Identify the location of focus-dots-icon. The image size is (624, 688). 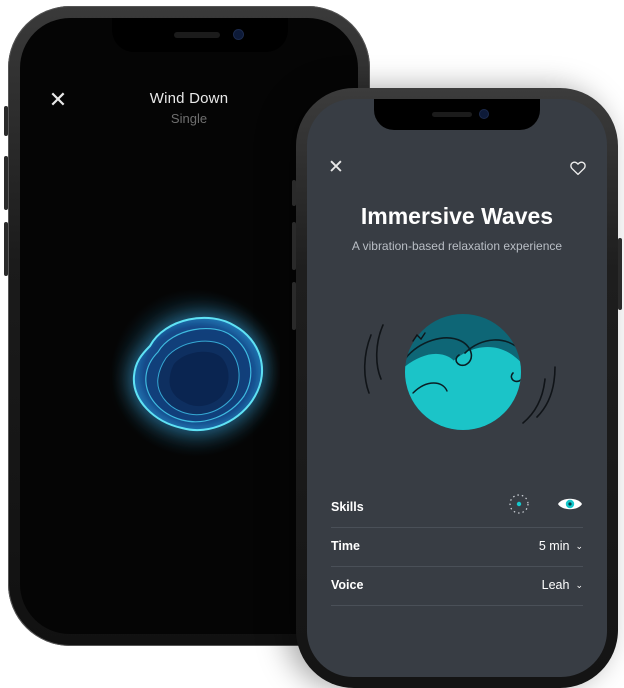
(519, 504).